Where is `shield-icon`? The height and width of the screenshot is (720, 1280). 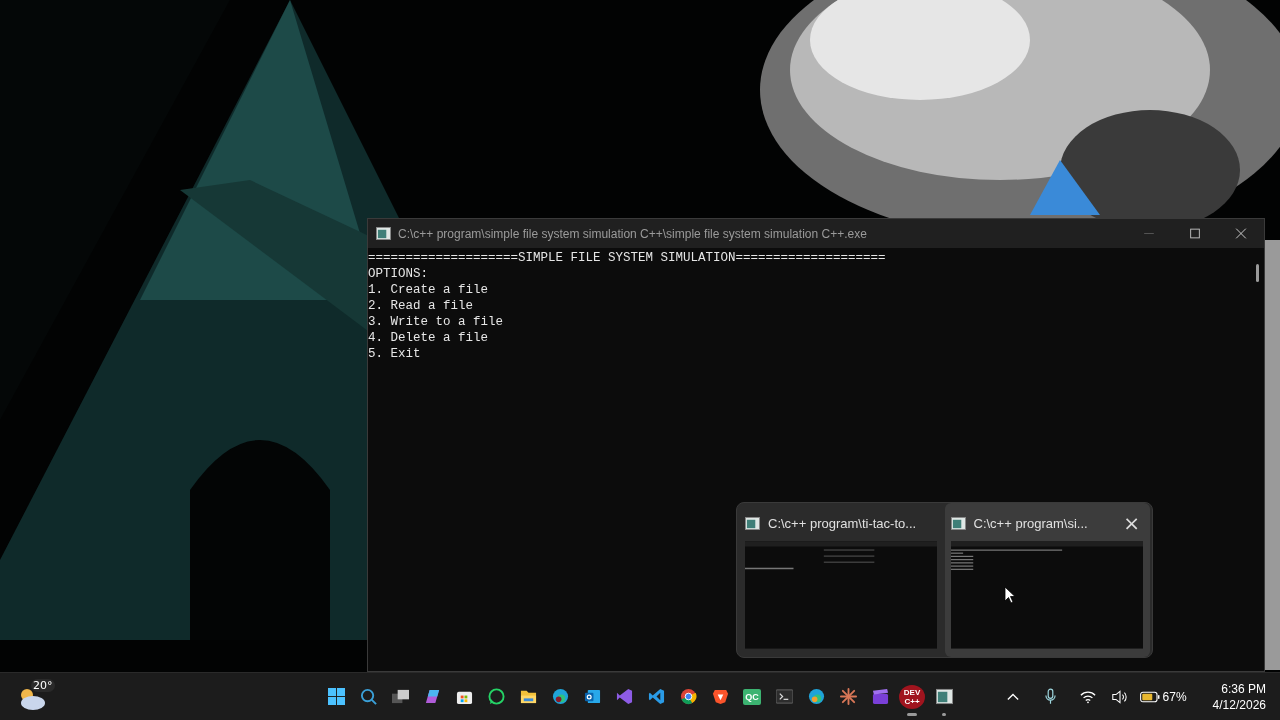
shield-icon is located at coordinates (720, 696).